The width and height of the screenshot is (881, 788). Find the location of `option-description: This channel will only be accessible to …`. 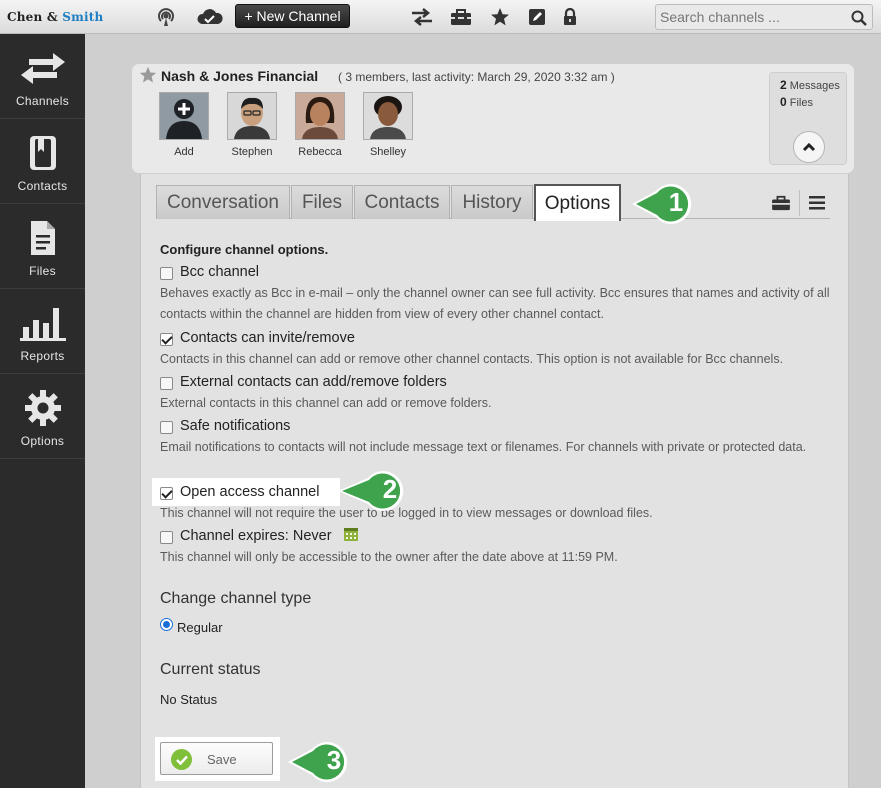

option-description: This channel will only be accessible to … is located at coordinates (389, 557).